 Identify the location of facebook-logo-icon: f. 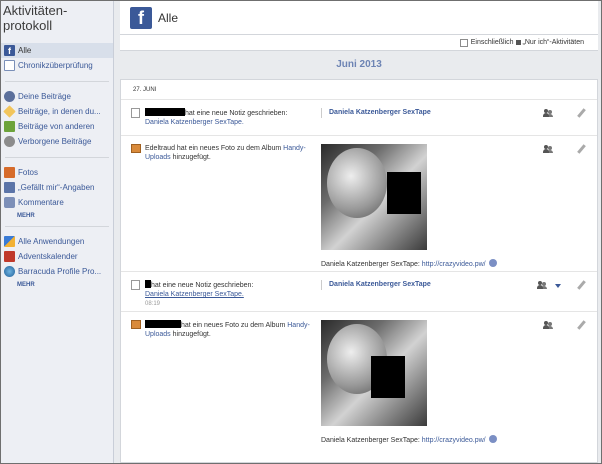
(141, 17).